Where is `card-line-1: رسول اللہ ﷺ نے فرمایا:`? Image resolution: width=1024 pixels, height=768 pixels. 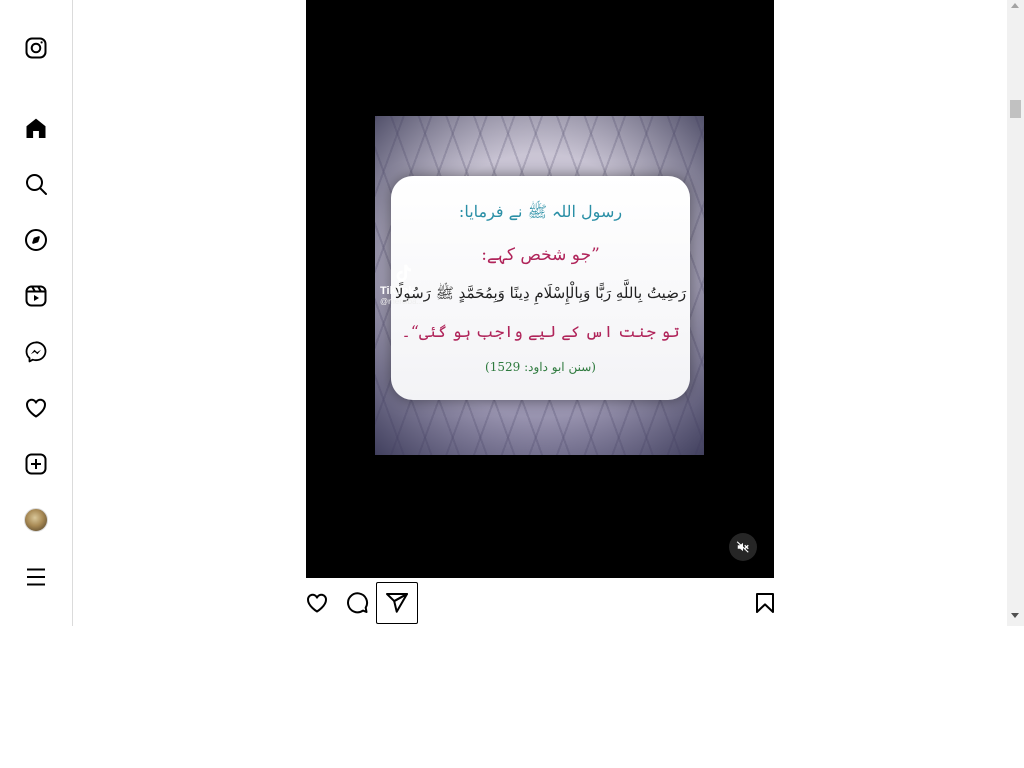
card-line-1: رسول اللہ ﷺ نے فرمایا: is located at coordinates (540, 211).